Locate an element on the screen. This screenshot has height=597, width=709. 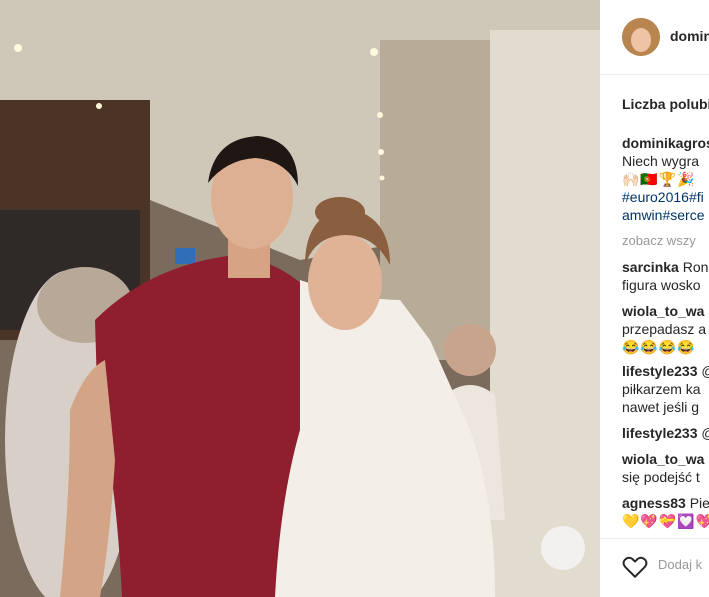
comment: agness83 Pie 💛💖💝💟💖 is located at coordinates (665, 512).